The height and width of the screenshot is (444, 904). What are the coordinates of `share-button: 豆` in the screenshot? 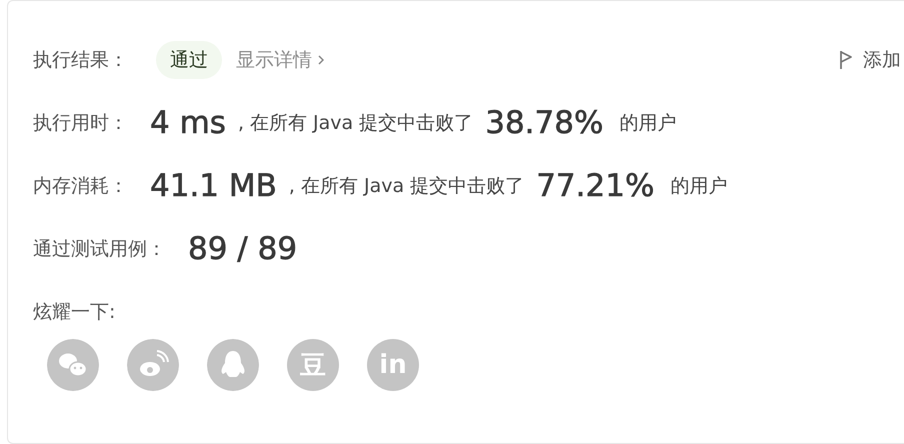 It's located at (313, 365).